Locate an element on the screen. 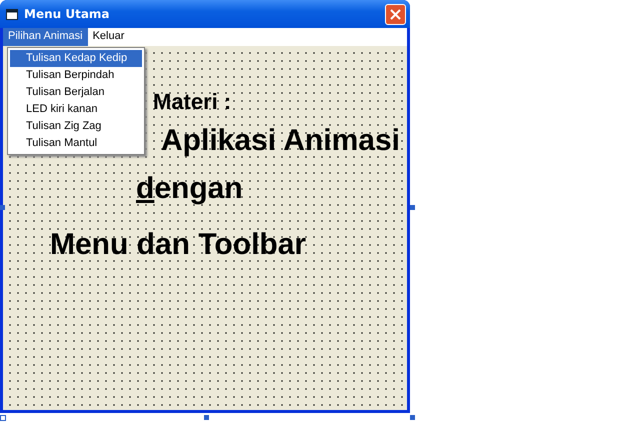 The image size is (640, 426). form-label: Aplikasi Animasi is located at coordinates (280, 141).